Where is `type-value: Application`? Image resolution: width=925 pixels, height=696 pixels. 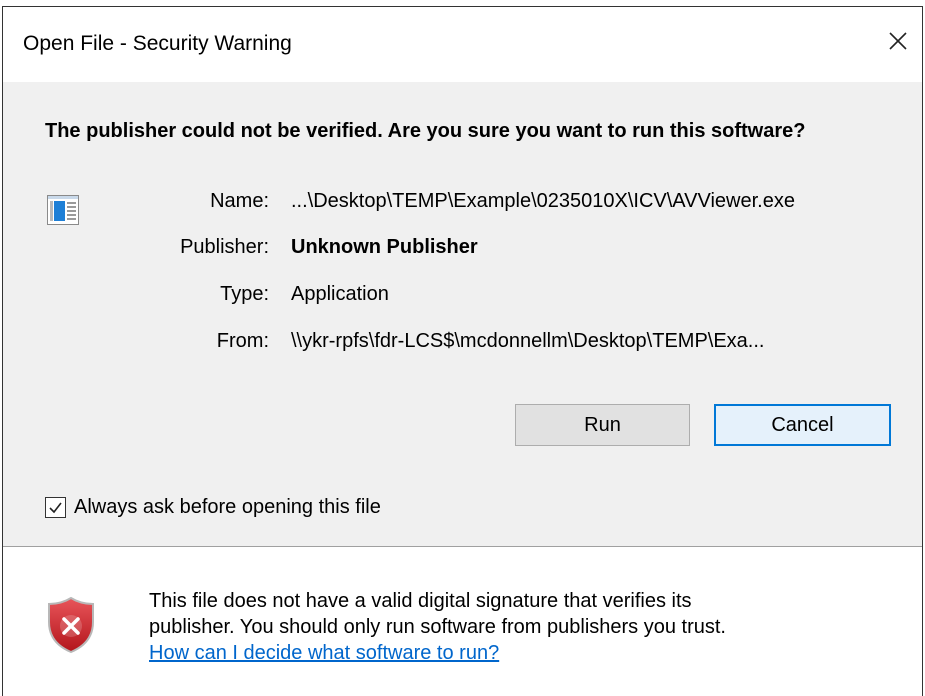
type-value: Application is located at coordinates (340, 294).